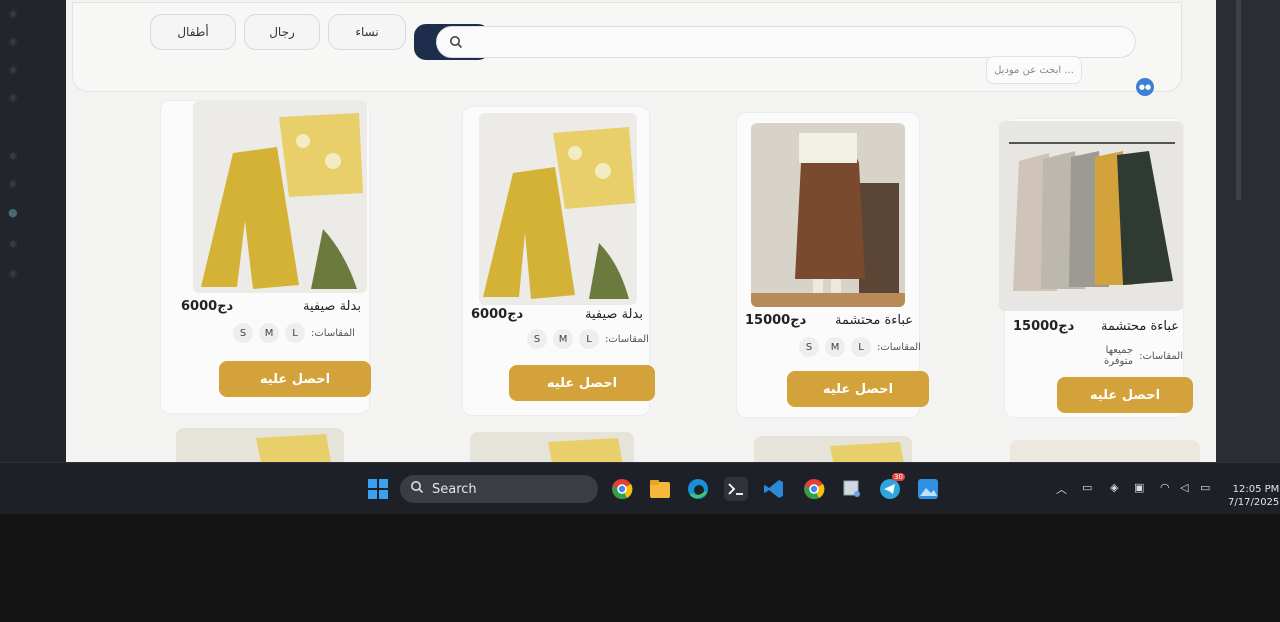 This screenshot has height=622, width=1280. I want to click on taskbar-search: Search, so click(499, 489).